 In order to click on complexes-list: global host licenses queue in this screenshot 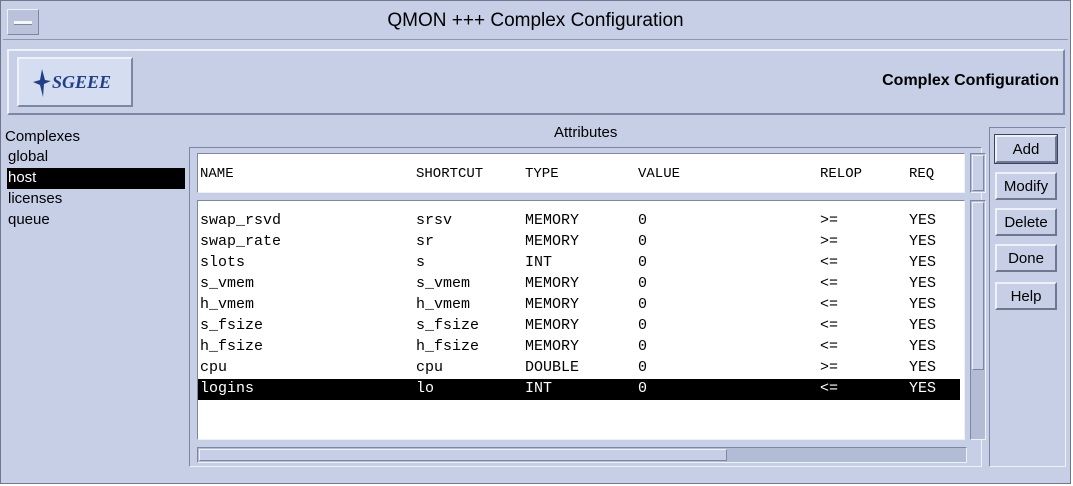, I will do `click(96, 306)`.